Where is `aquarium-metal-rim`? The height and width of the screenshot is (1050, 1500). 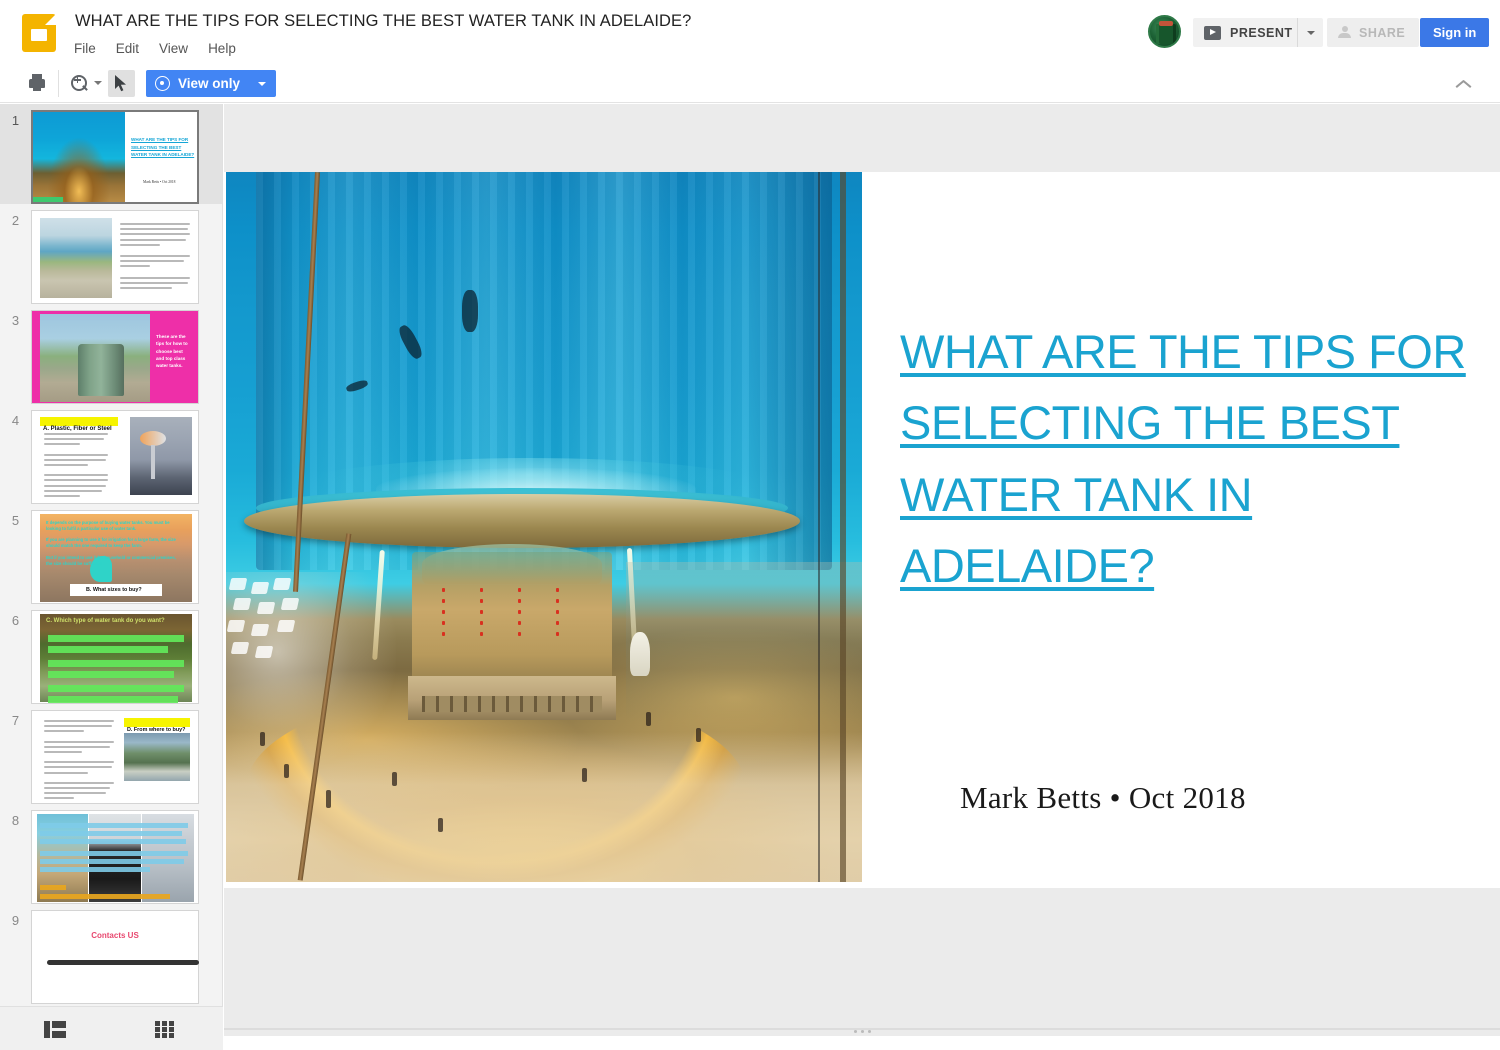
aquarium-metal-rim is located at coordinates (522, 521).